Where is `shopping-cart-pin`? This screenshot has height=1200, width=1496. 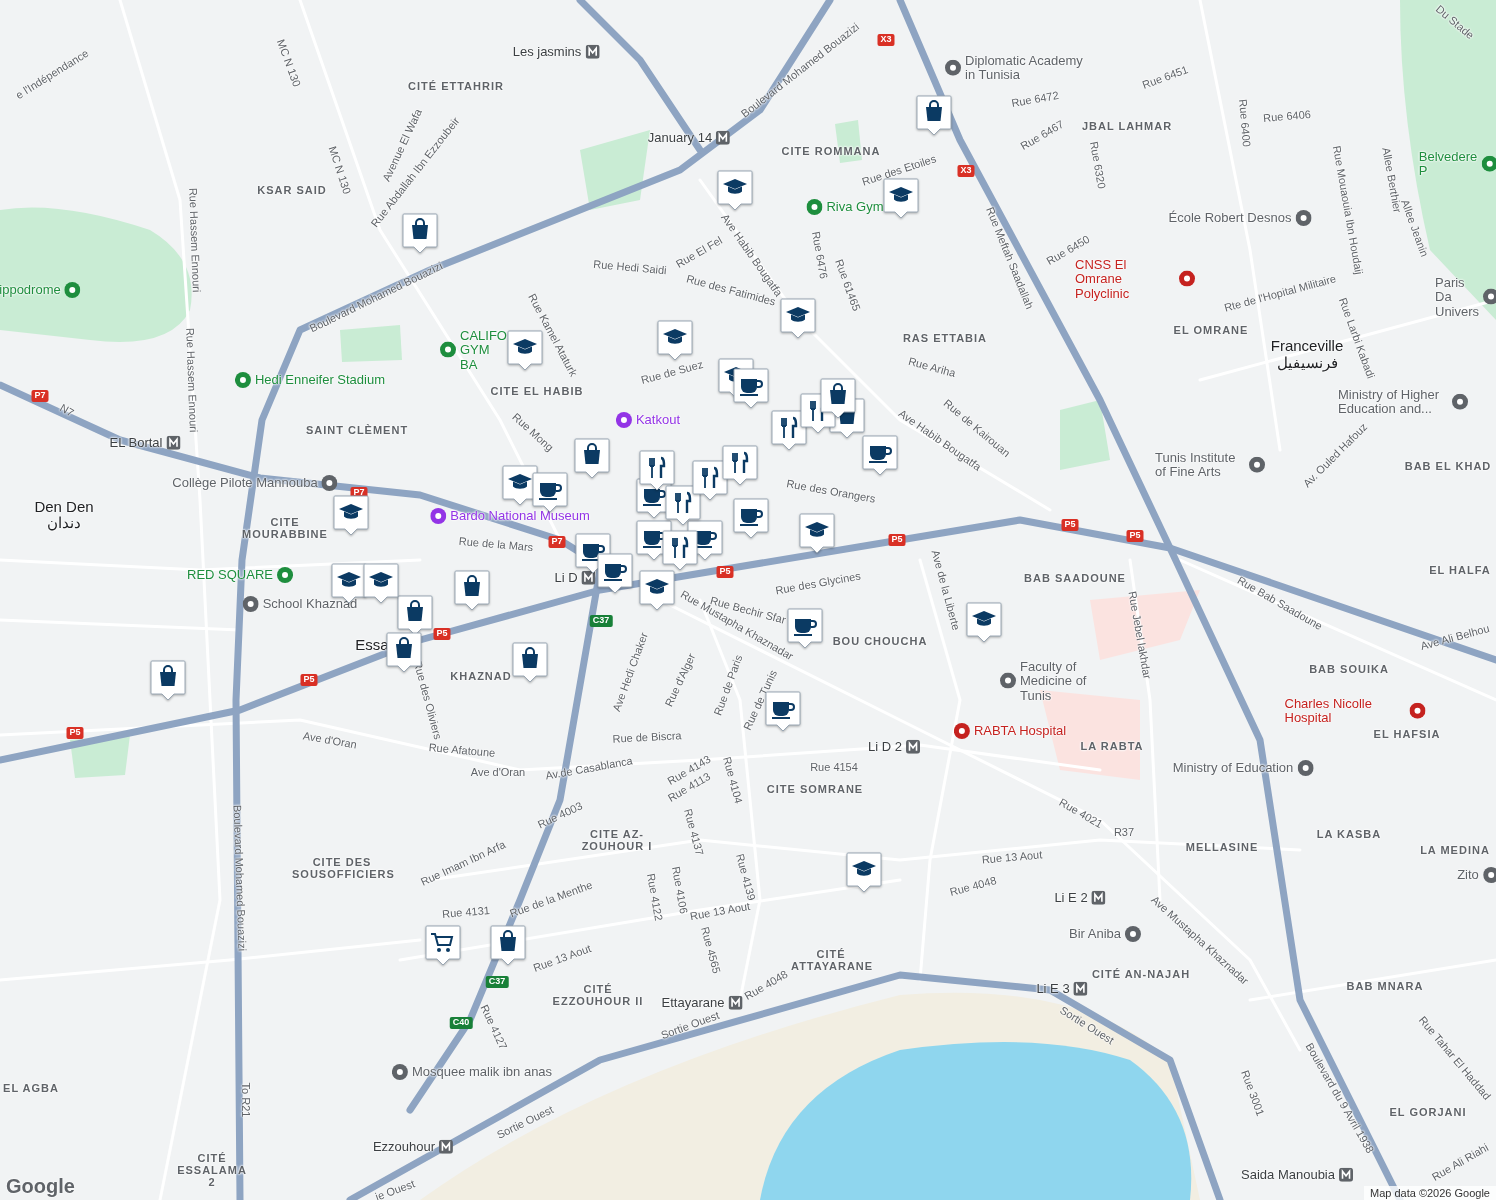
shopping-cart-pin is located at coordinates (443, 946).